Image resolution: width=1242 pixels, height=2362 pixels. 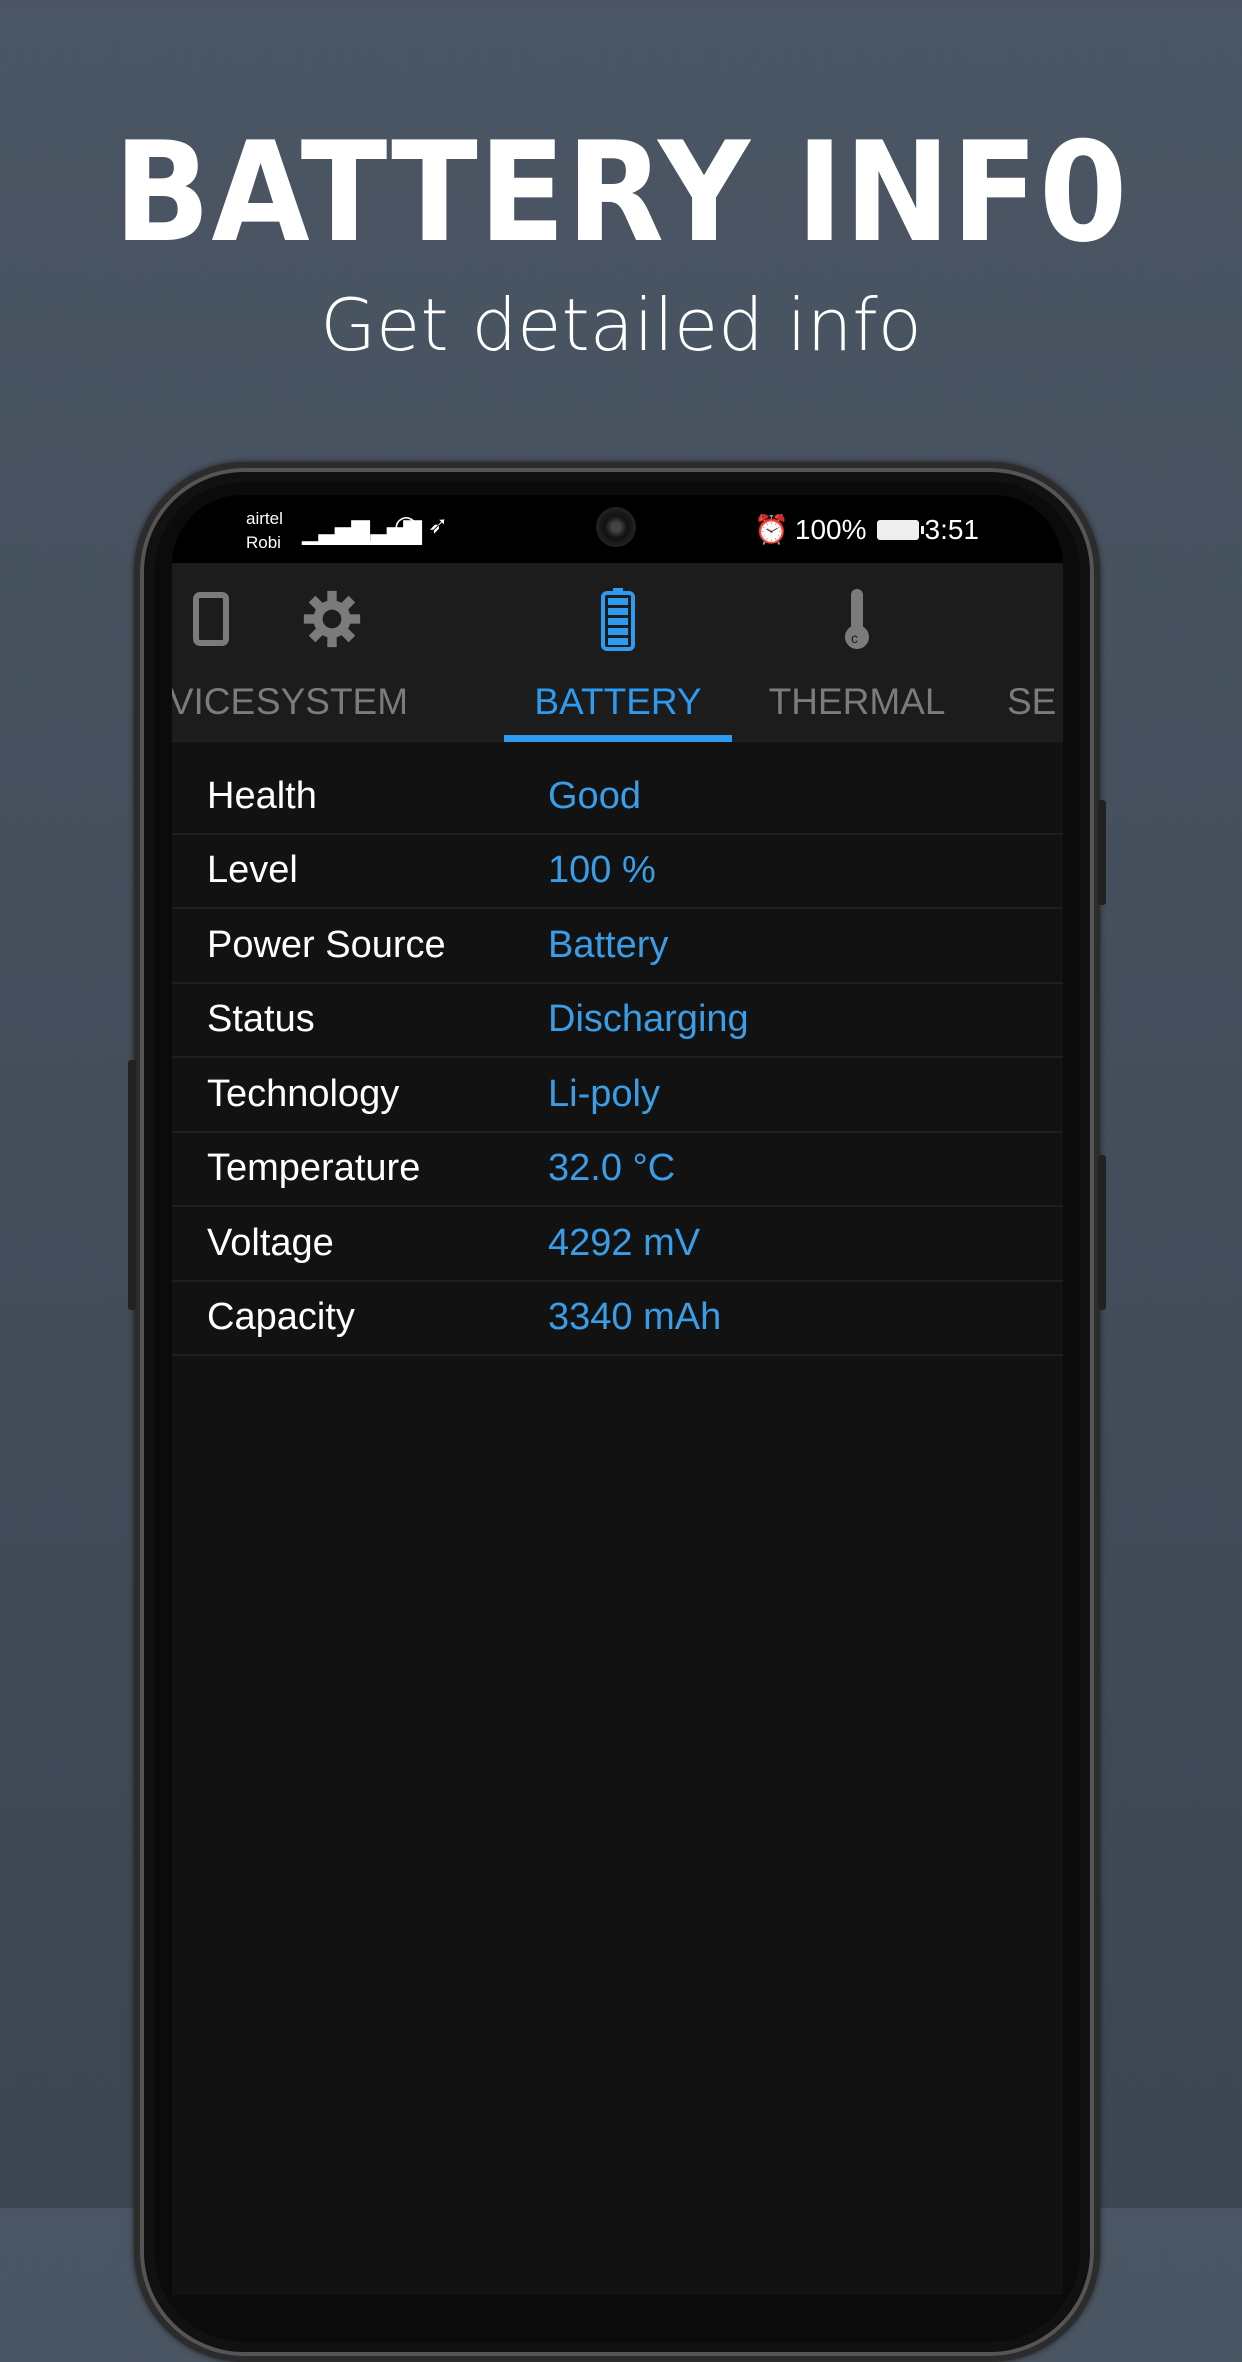 I want to click on promo-subtitle: Get detailed info, so click(x=621, y=325).